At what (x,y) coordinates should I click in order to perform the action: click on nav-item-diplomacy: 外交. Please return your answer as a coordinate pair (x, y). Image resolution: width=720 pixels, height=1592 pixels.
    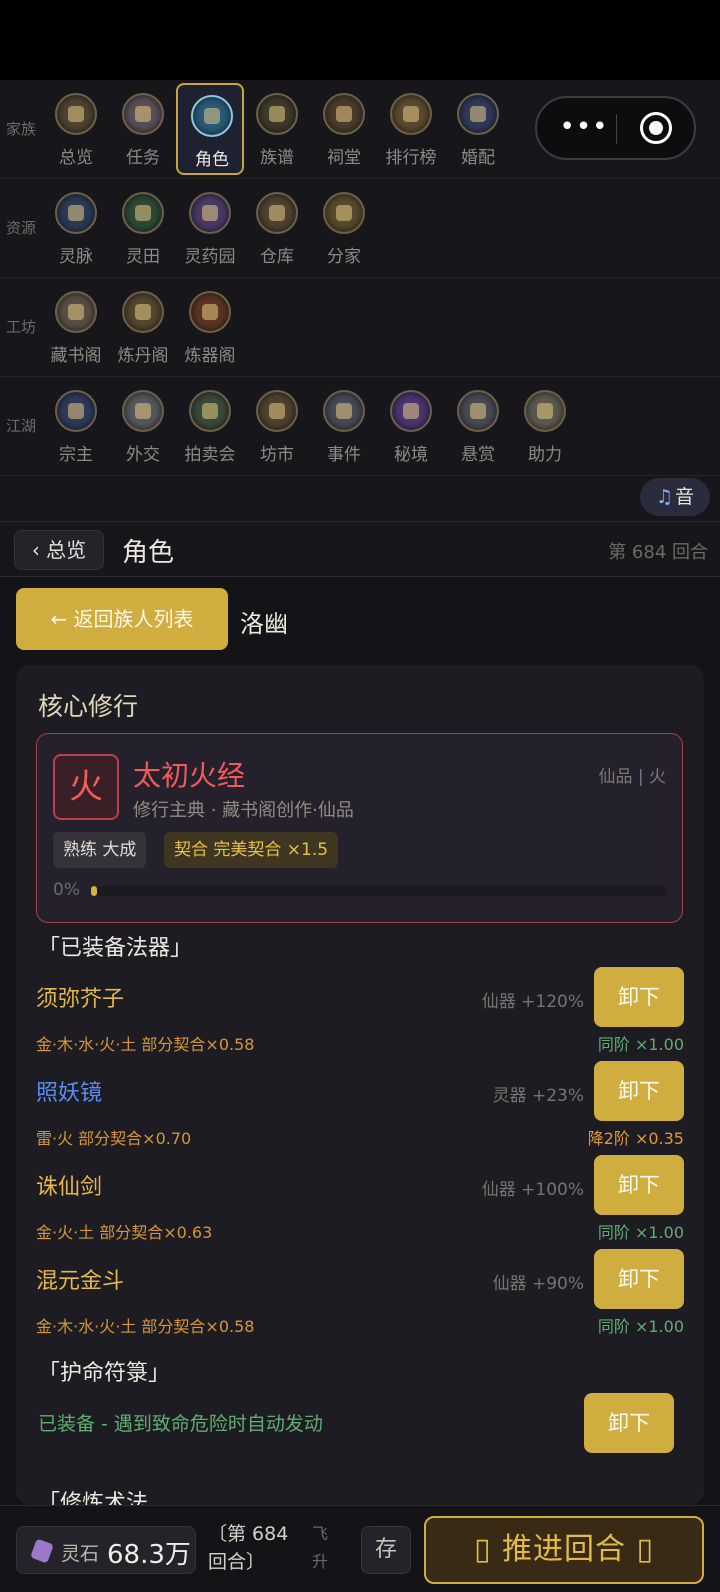
    Looking at the image, I should click on (143, 426).